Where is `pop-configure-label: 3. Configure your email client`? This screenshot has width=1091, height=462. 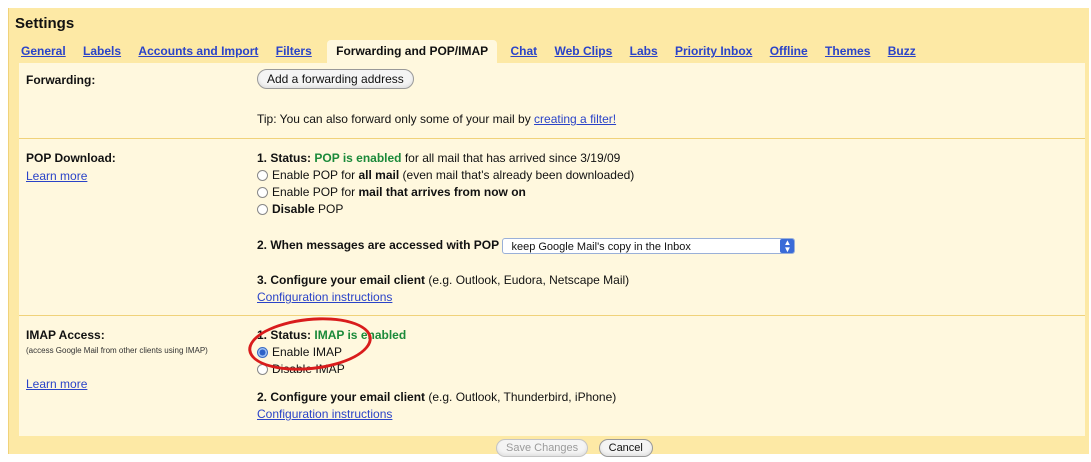 pop-configure-label: 3. Configure your email client is located at coordinates (341, 280).